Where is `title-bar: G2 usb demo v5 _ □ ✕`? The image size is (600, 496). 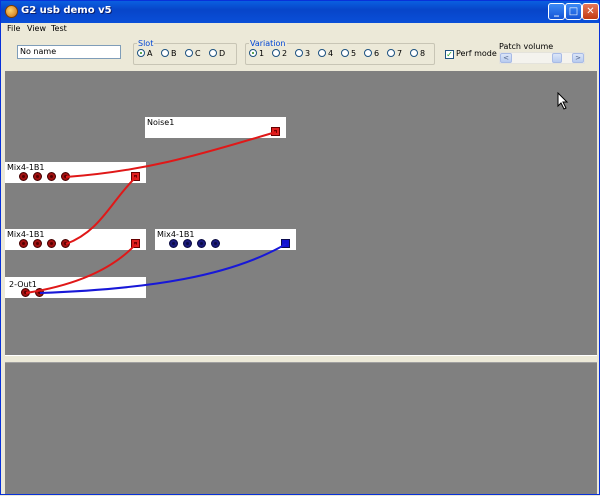 title-bar: G2 usb demo v5 _ □ ✕ is located at coordinates (300, 12).